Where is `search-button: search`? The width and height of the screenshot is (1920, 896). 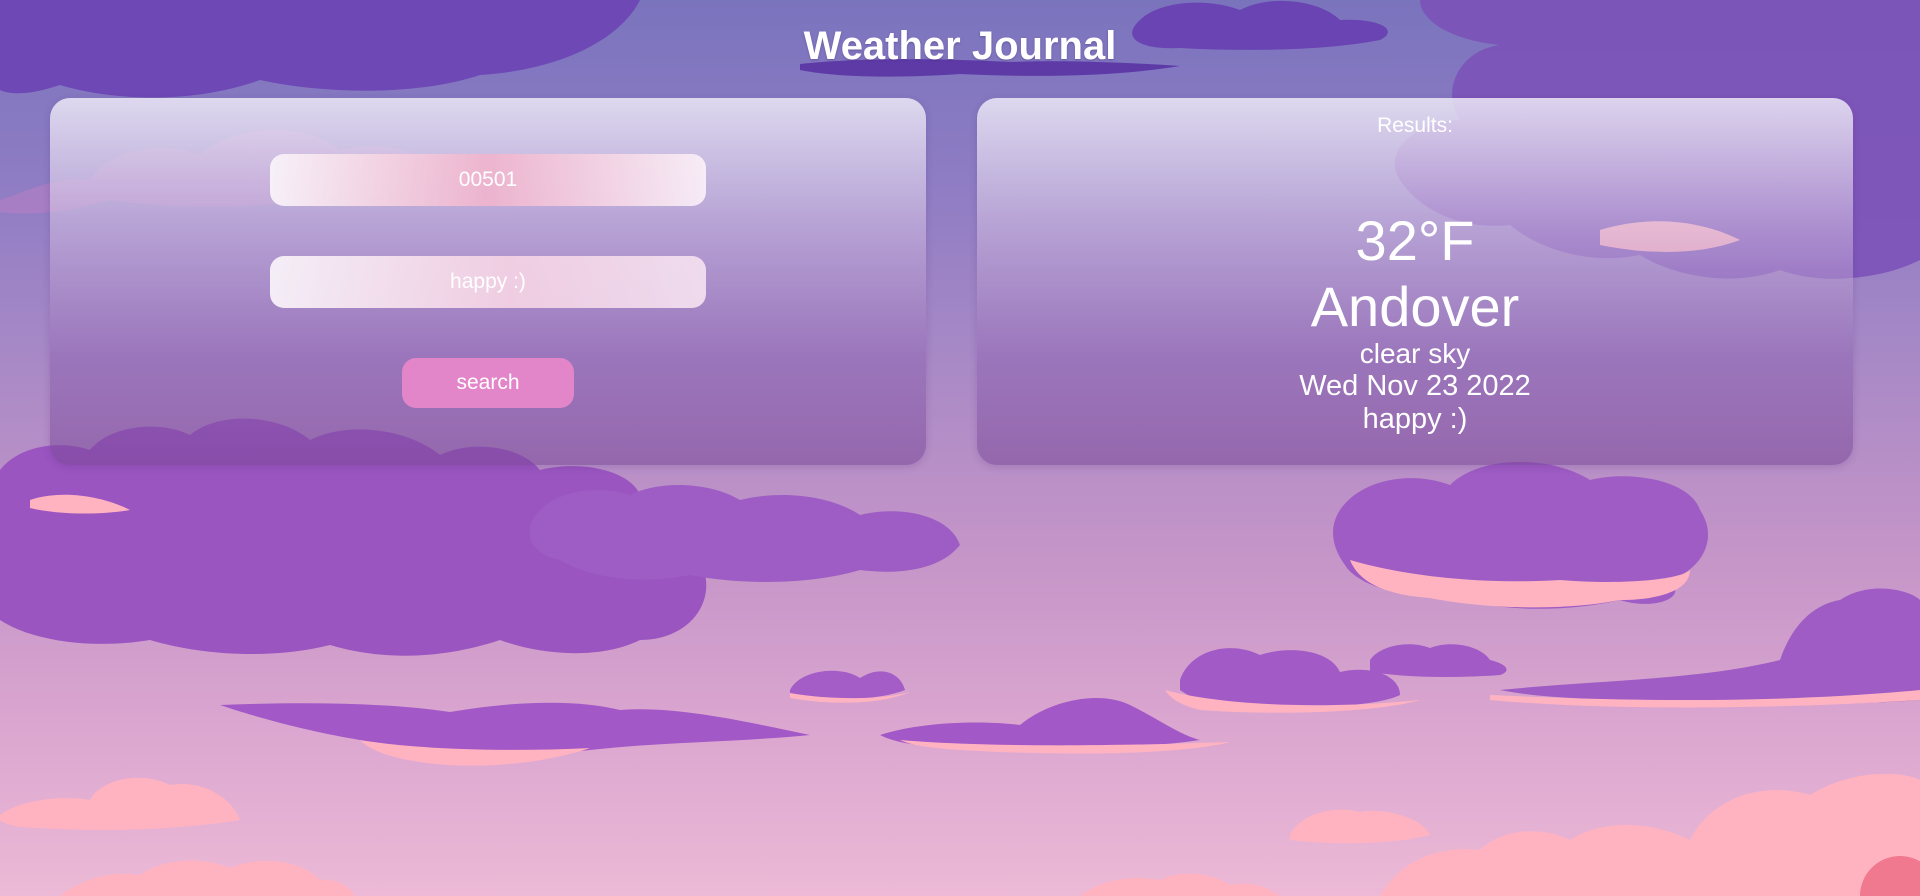 search-button: search is located at coordinates (488, 383).